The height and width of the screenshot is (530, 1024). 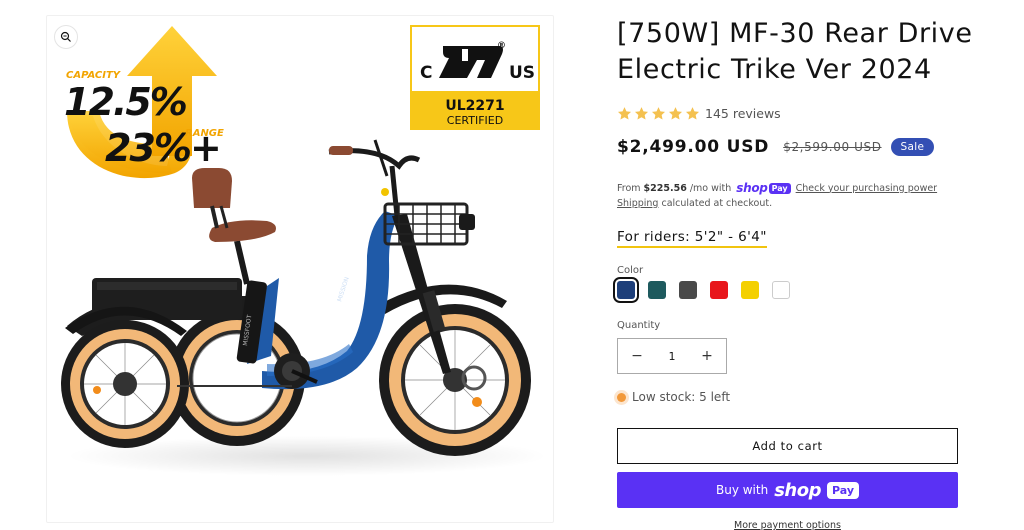 What do you see at coordinates (522, 73) in the screenshot?
I see `svg-text: US` at bounding box center [522, 73].